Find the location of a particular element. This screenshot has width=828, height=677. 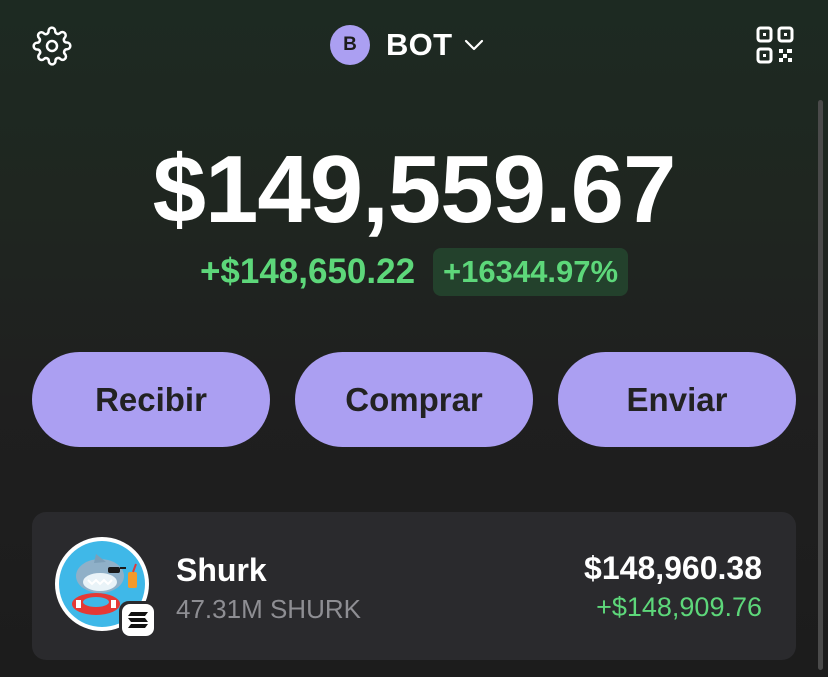

send-button: Enviar is located at coordinates (677, 399).